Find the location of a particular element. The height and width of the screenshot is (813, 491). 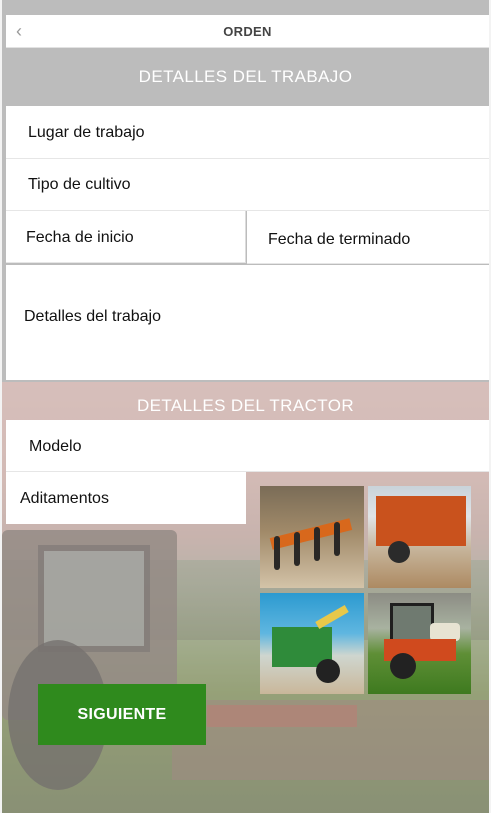

trailer-implement-photo is located at coordinates (419, 537).